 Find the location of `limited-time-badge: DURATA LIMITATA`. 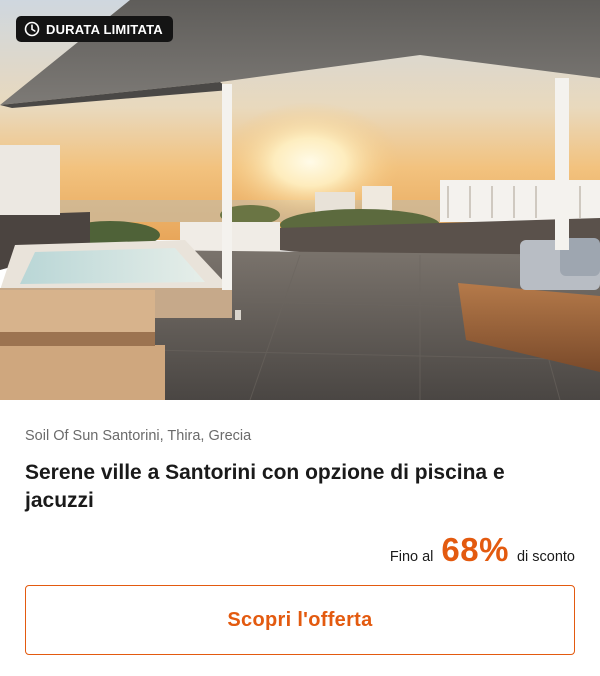

limited-time-badge: DURATA LIMITATA is located at coordinates (94, 29).